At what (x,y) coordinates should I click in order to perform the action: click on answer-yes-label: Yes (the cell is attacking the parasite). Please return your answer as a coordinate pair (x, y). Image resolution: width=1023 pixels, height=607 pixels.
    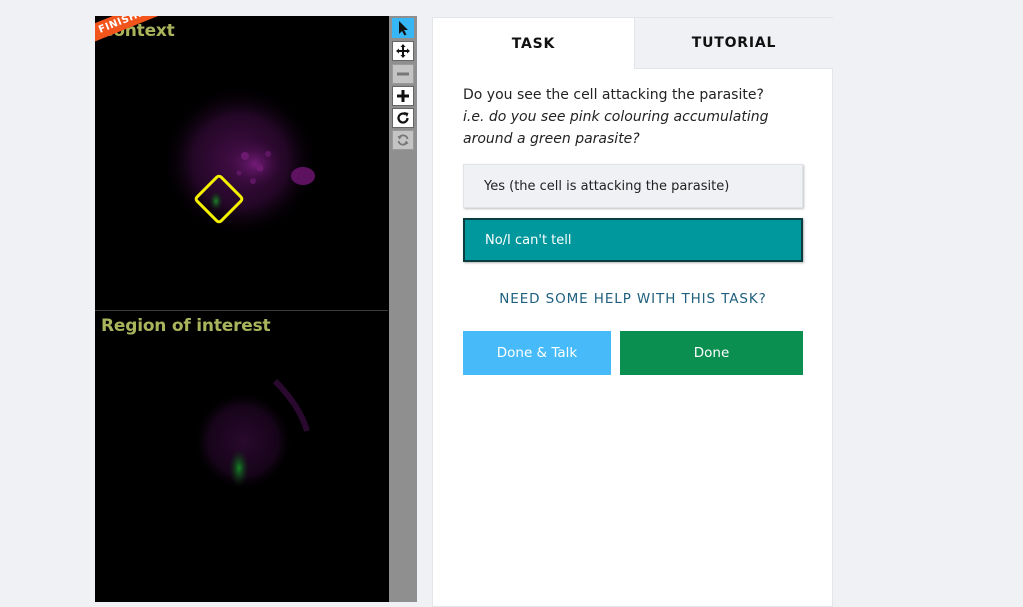
    Looking at the image, I should click on (607, 186).